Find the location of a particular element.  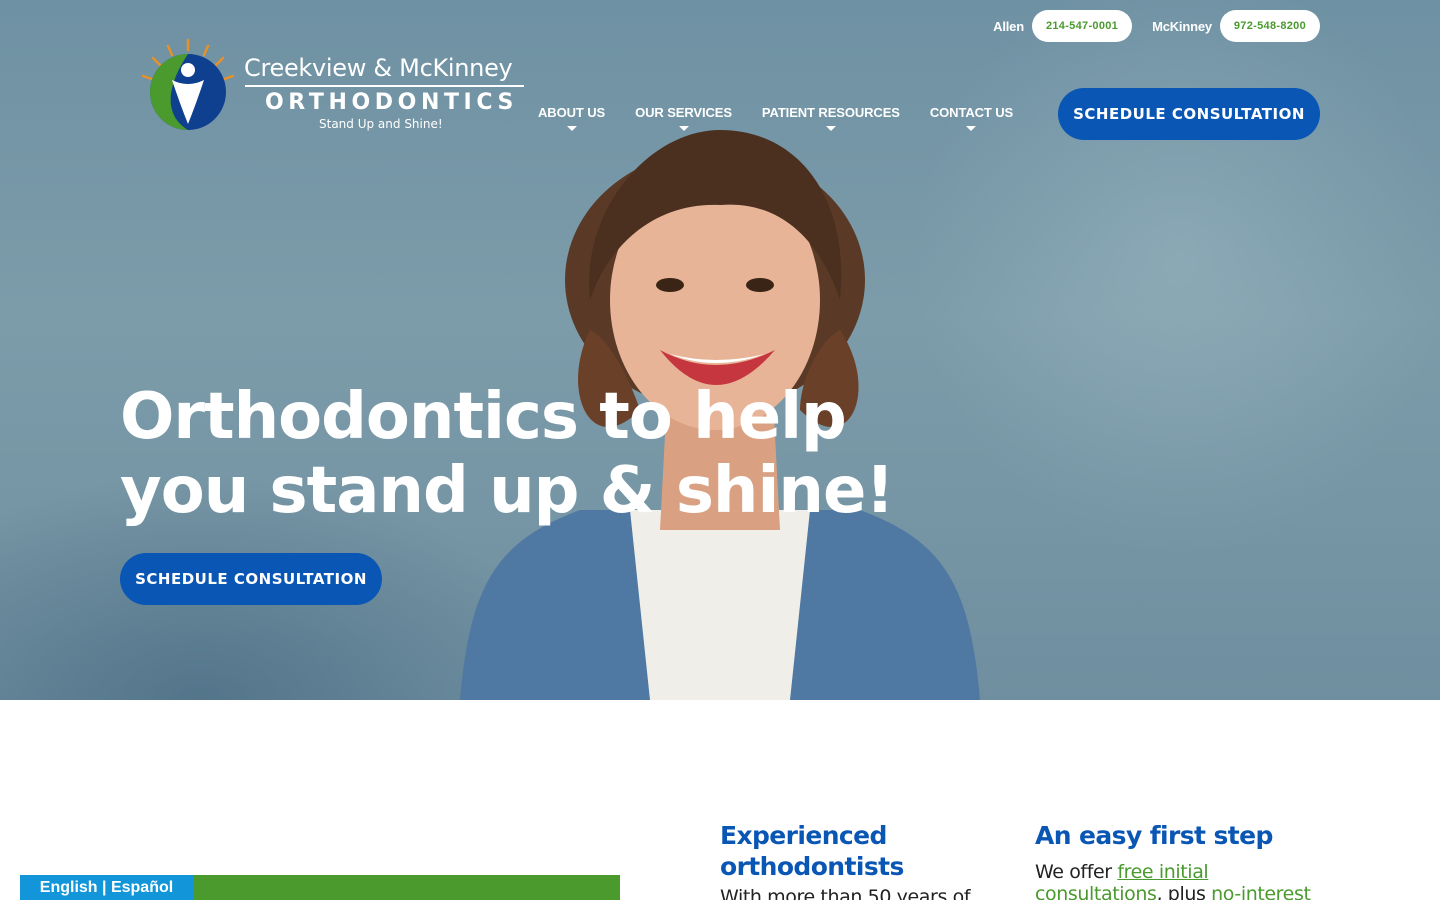

logo-subtitle: ORTHODONTICS is located at coordinates (391, 102).